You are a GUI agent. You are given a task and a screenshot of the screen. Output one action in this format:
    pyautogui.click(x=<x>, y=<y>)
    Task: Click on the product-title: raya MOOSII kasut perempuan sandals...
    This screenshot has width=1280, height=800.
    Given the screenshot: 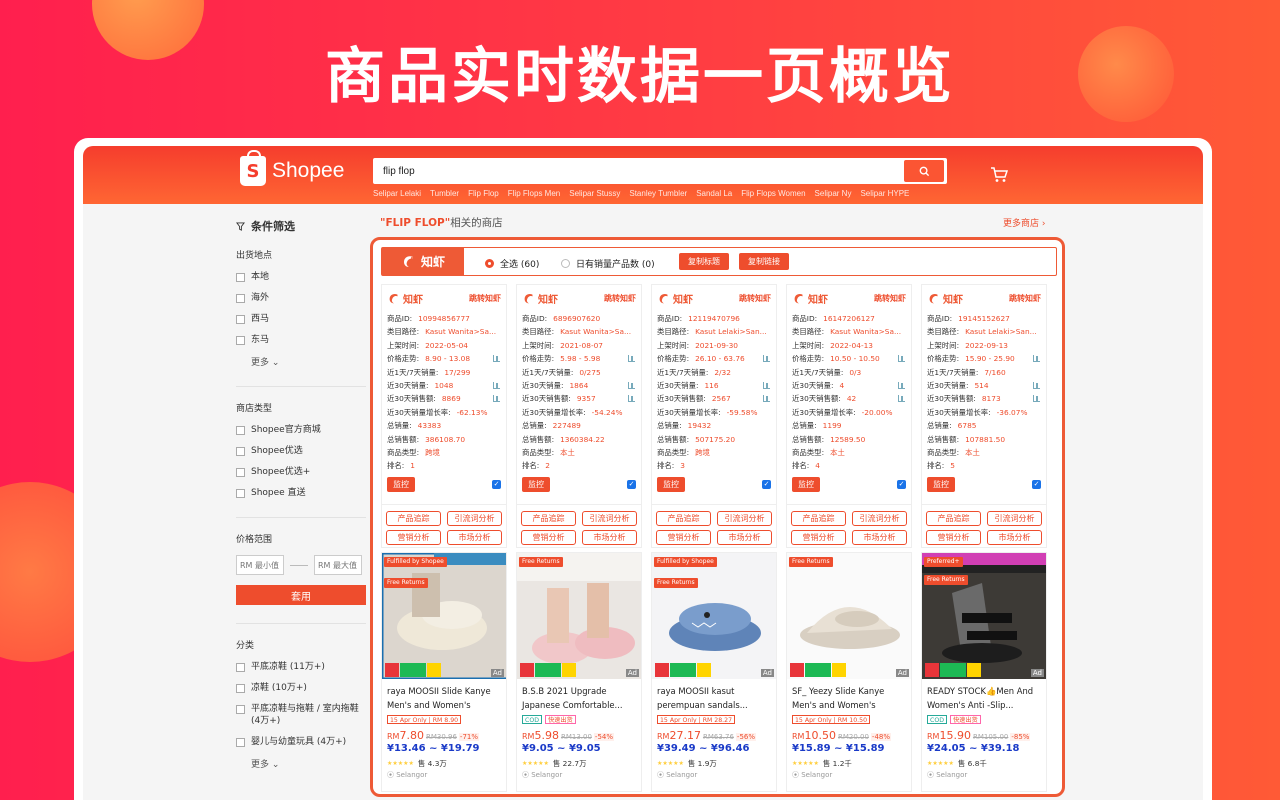 What is the action you would take?
    pyautogui.click(x=714, y=696)
    